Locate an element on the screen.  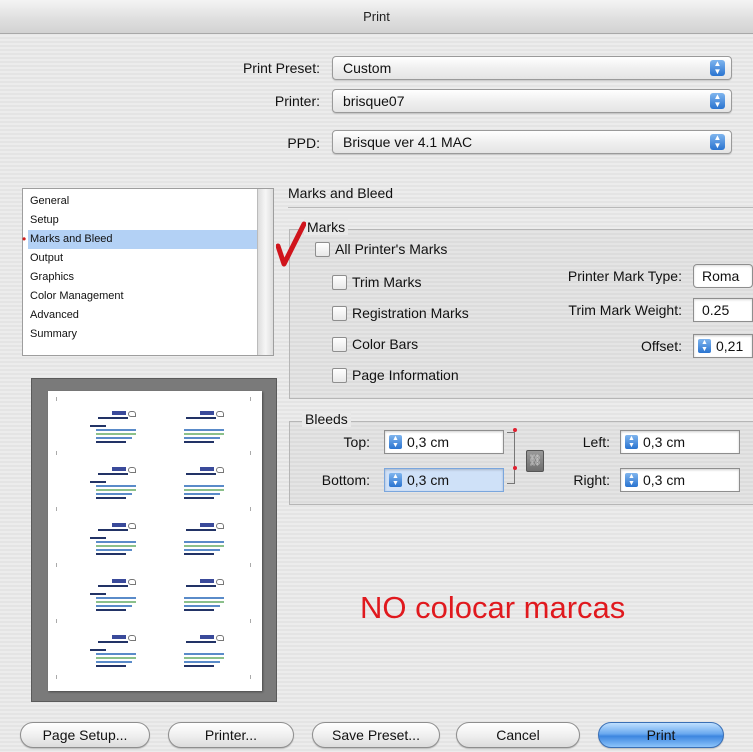
bleed-left-value: 0,3 cm is located at coordinates (664, 442).